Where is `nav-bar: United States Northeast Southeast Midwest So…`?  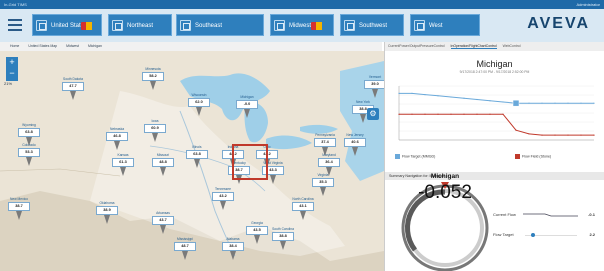 nav-bar: United States Northeast Southeast Midwest So… is located at coordinates (302, 25).